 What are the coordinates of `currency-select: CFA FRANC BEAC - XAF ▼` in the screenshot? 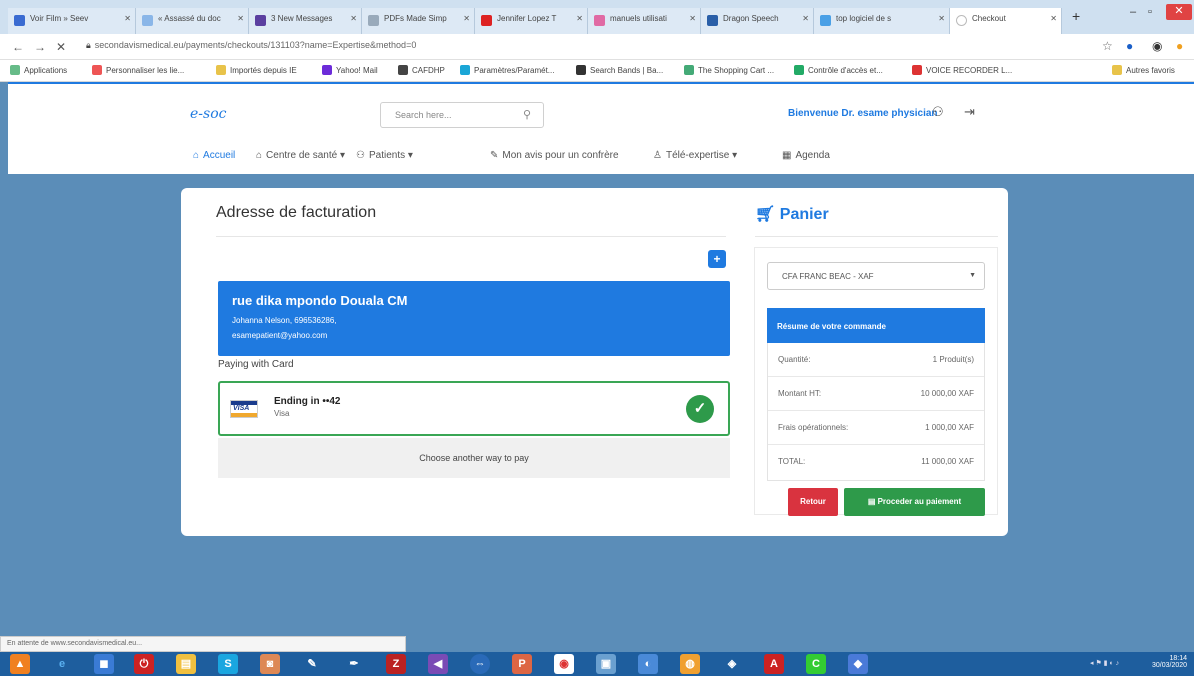 It's located at (876, 276).